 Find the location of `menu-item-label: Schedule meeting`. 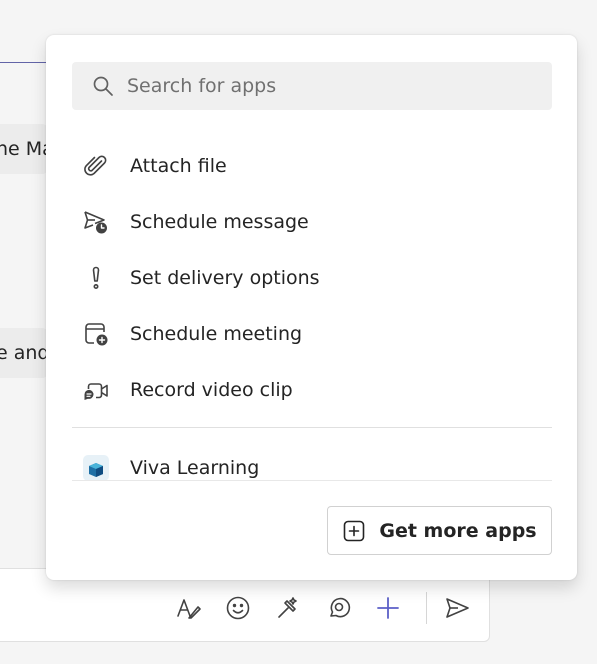

menu-item-label: Schedule meeting is located at coordinates (216, 334).